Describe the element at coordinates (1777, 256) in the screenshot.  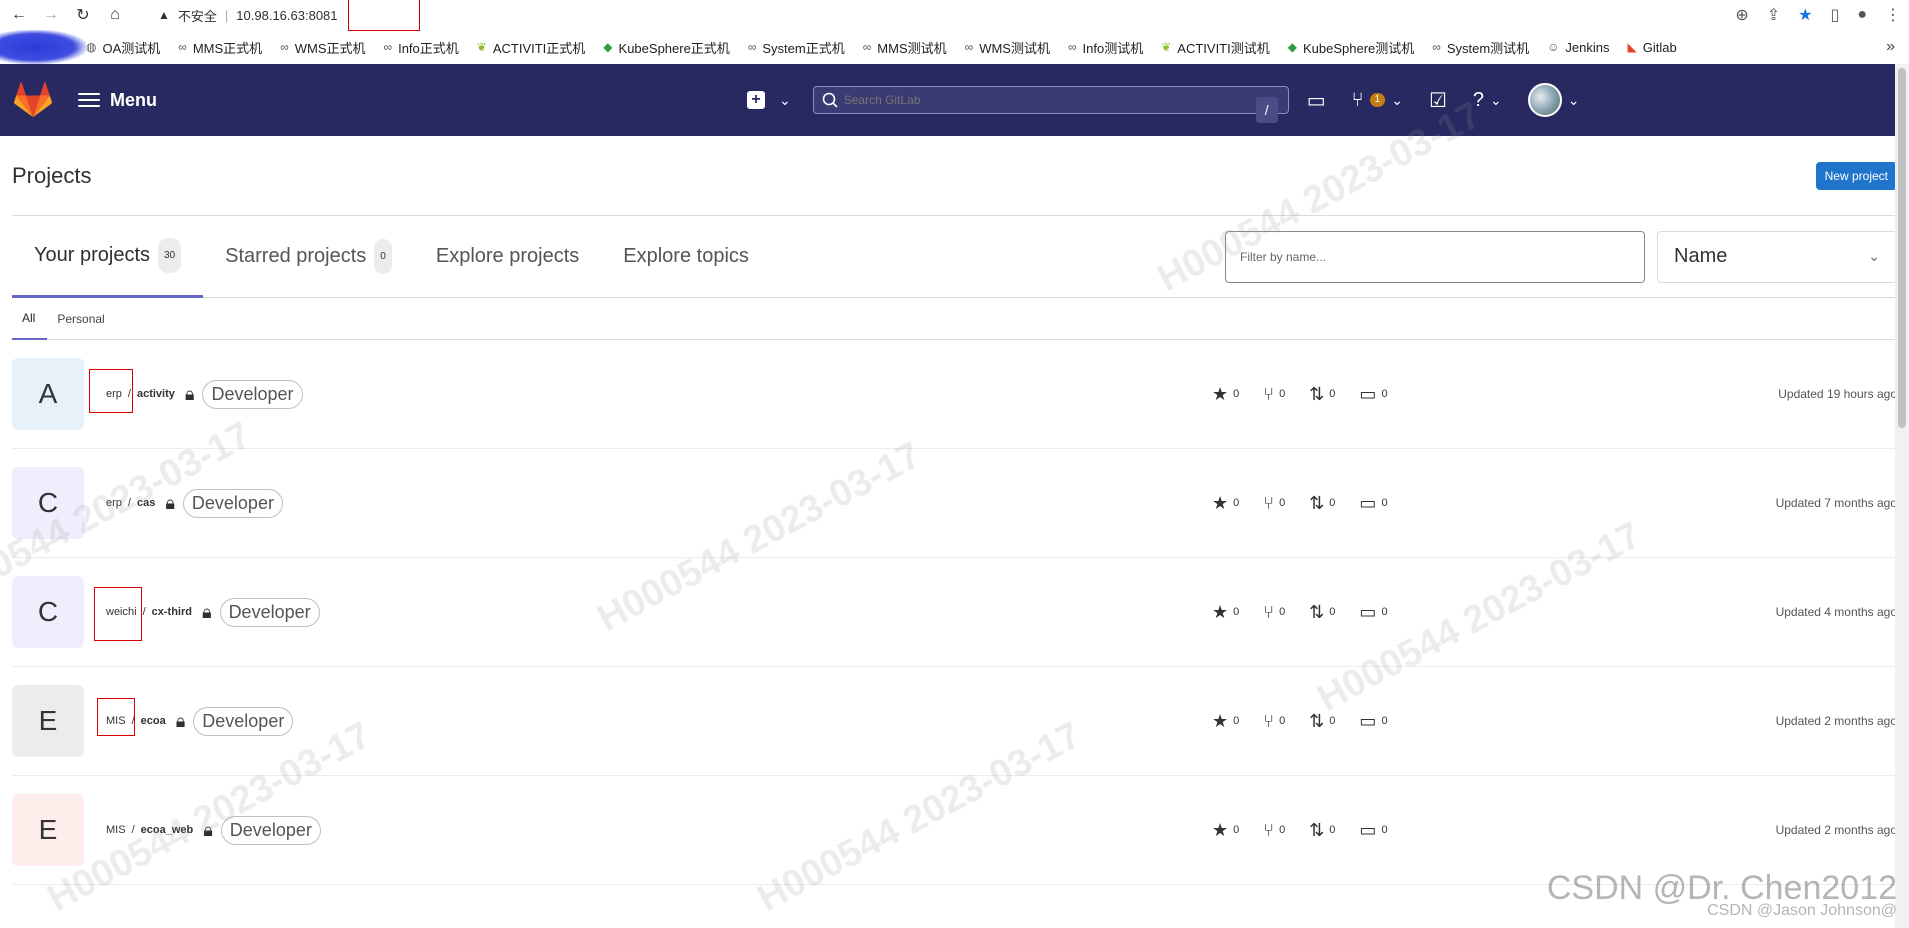
I see `sort-dropdown: Name ⌄` at that location.